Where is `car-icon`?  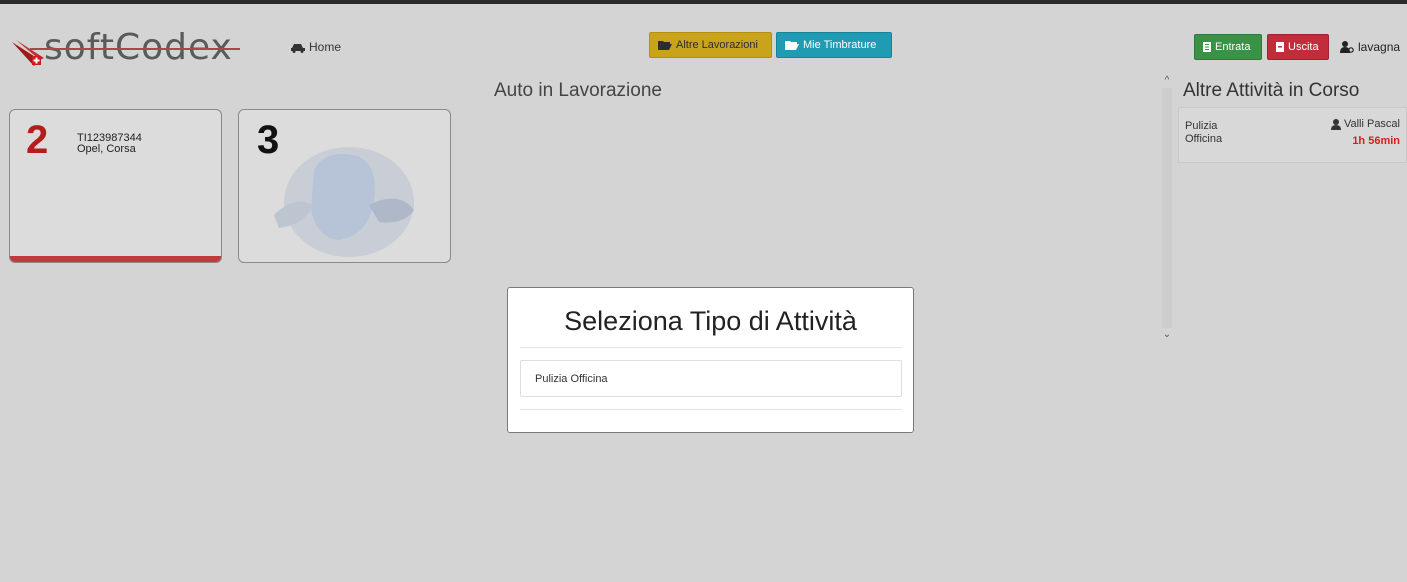
car-icon is located at coordinates (298, 48).